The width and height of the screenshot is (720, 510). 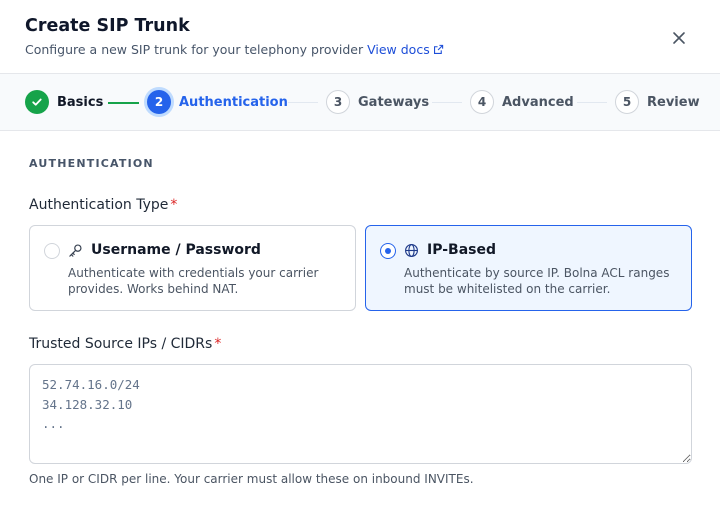 I want to click on view-docs-label: View docs, so click(x=398, y=49).